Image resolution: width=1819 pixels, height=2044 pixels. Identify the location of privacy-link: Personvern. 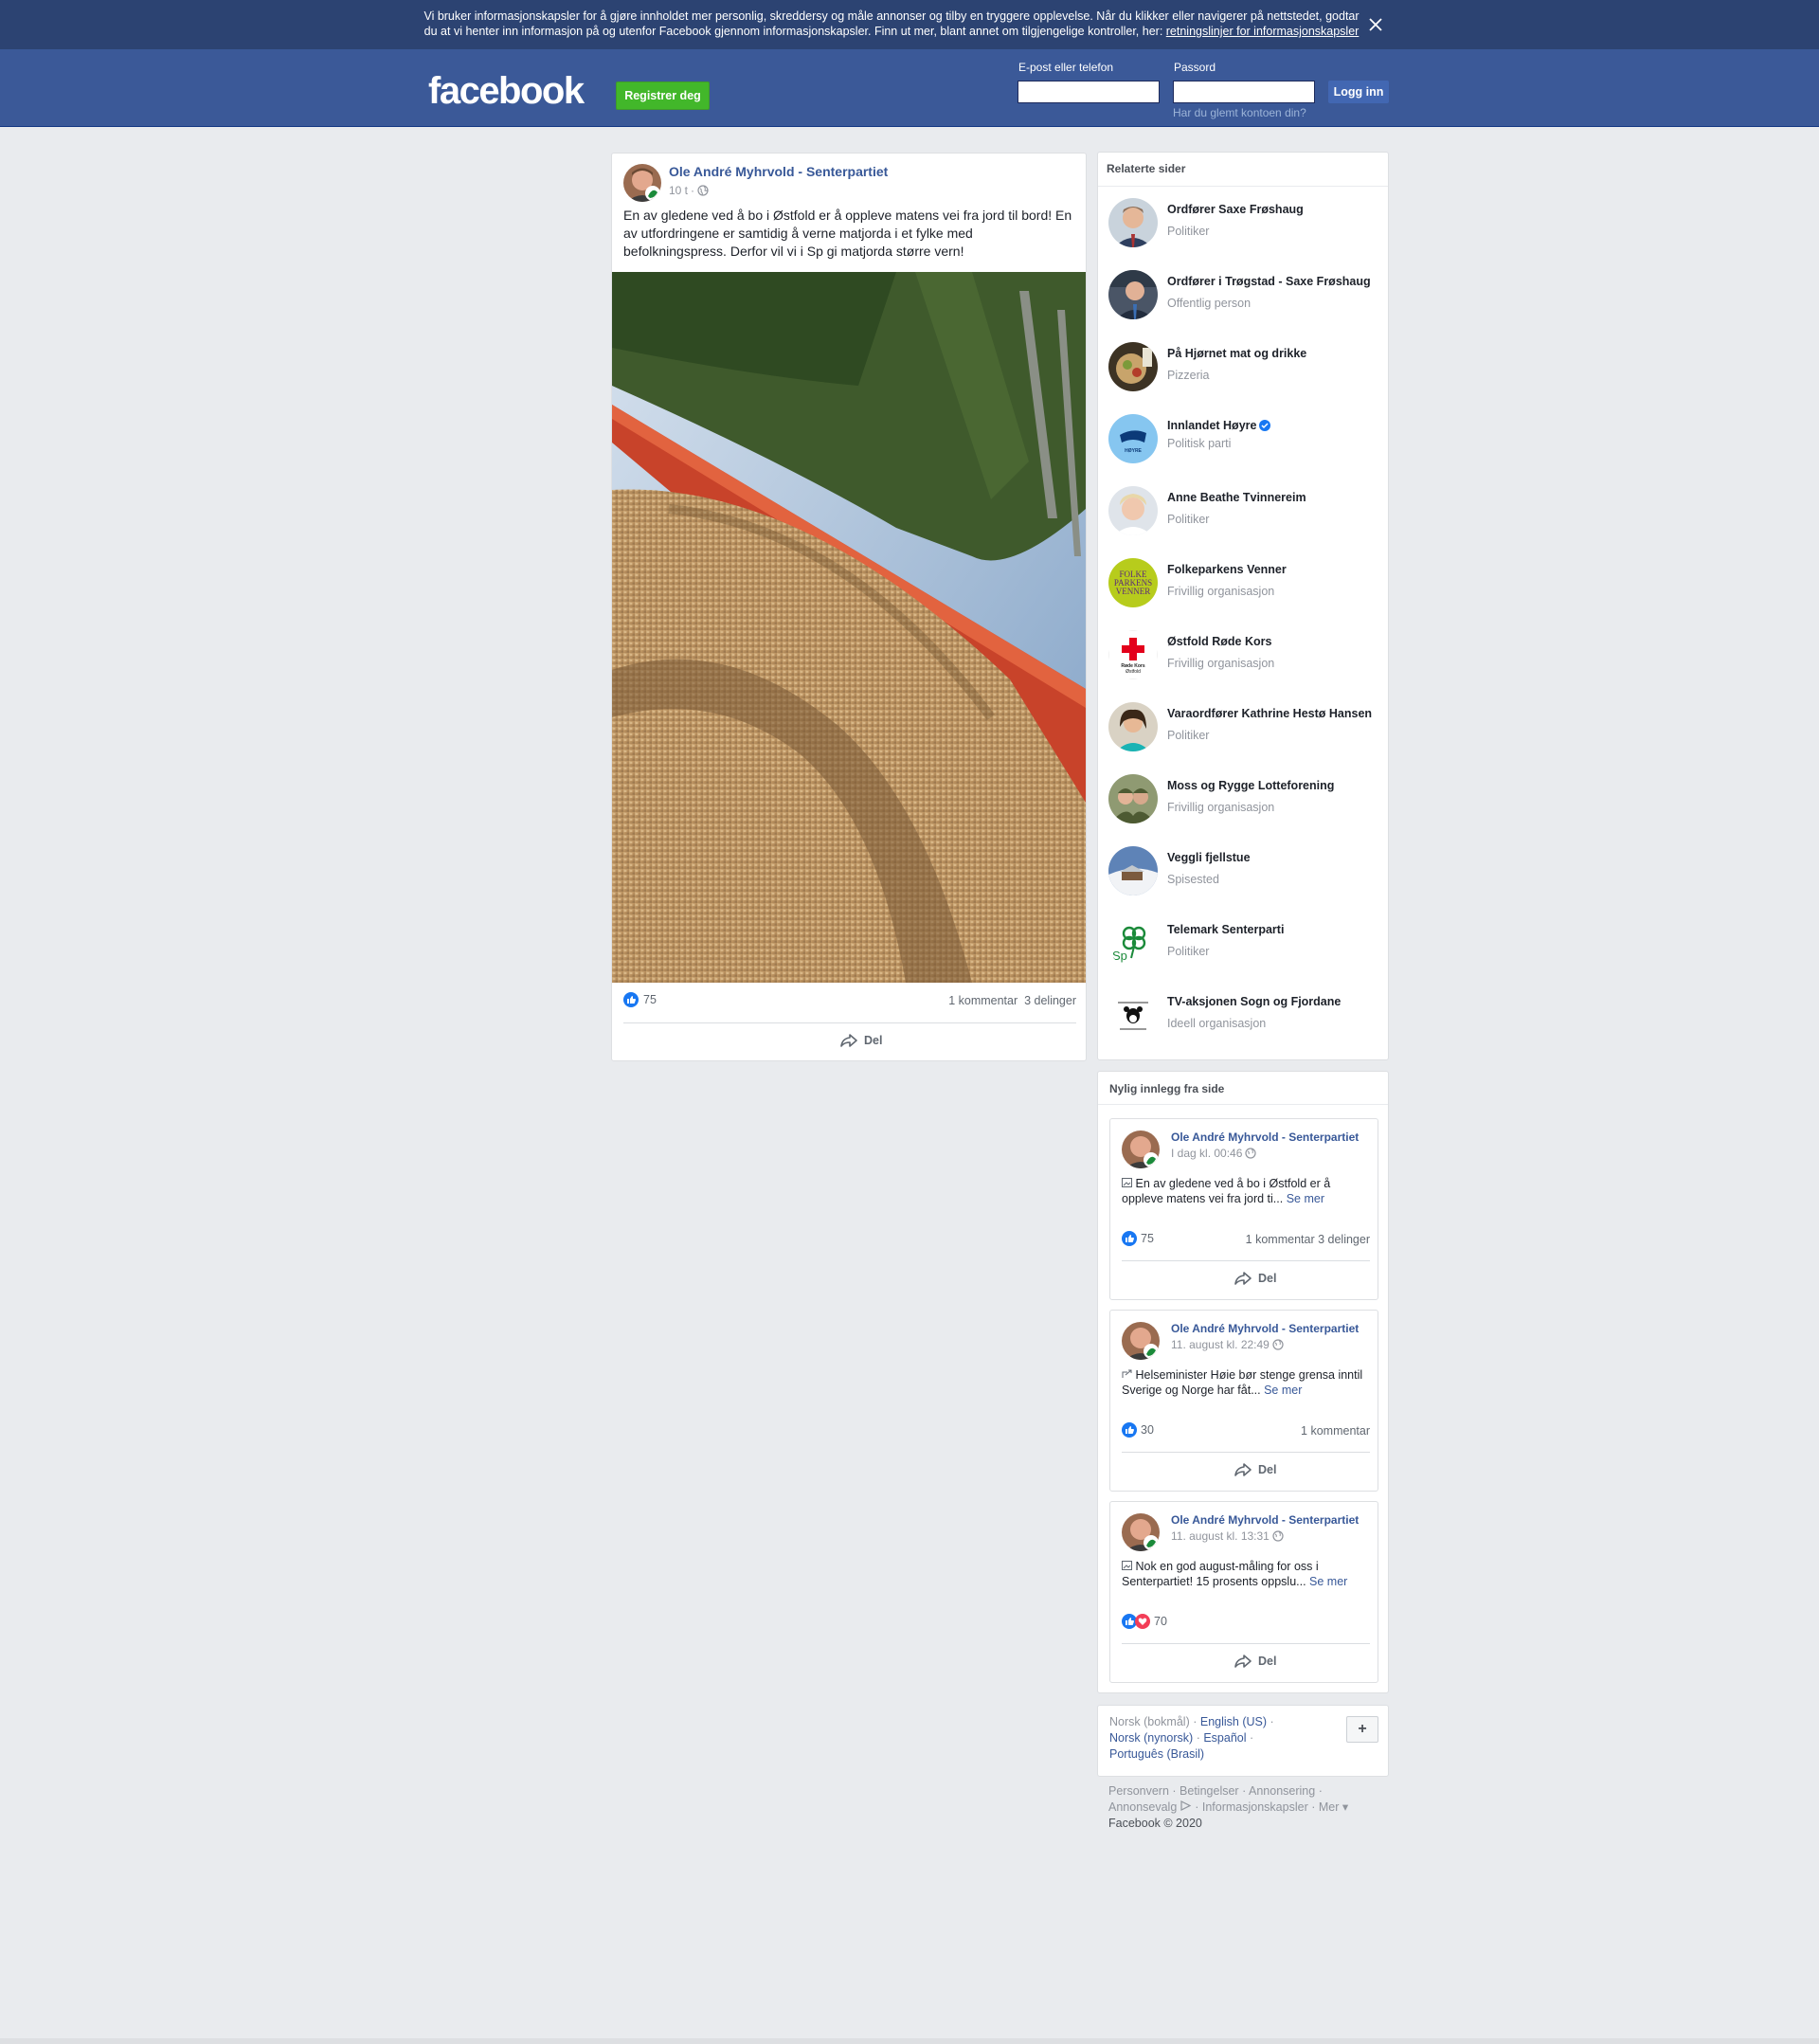
(1138, 1791).